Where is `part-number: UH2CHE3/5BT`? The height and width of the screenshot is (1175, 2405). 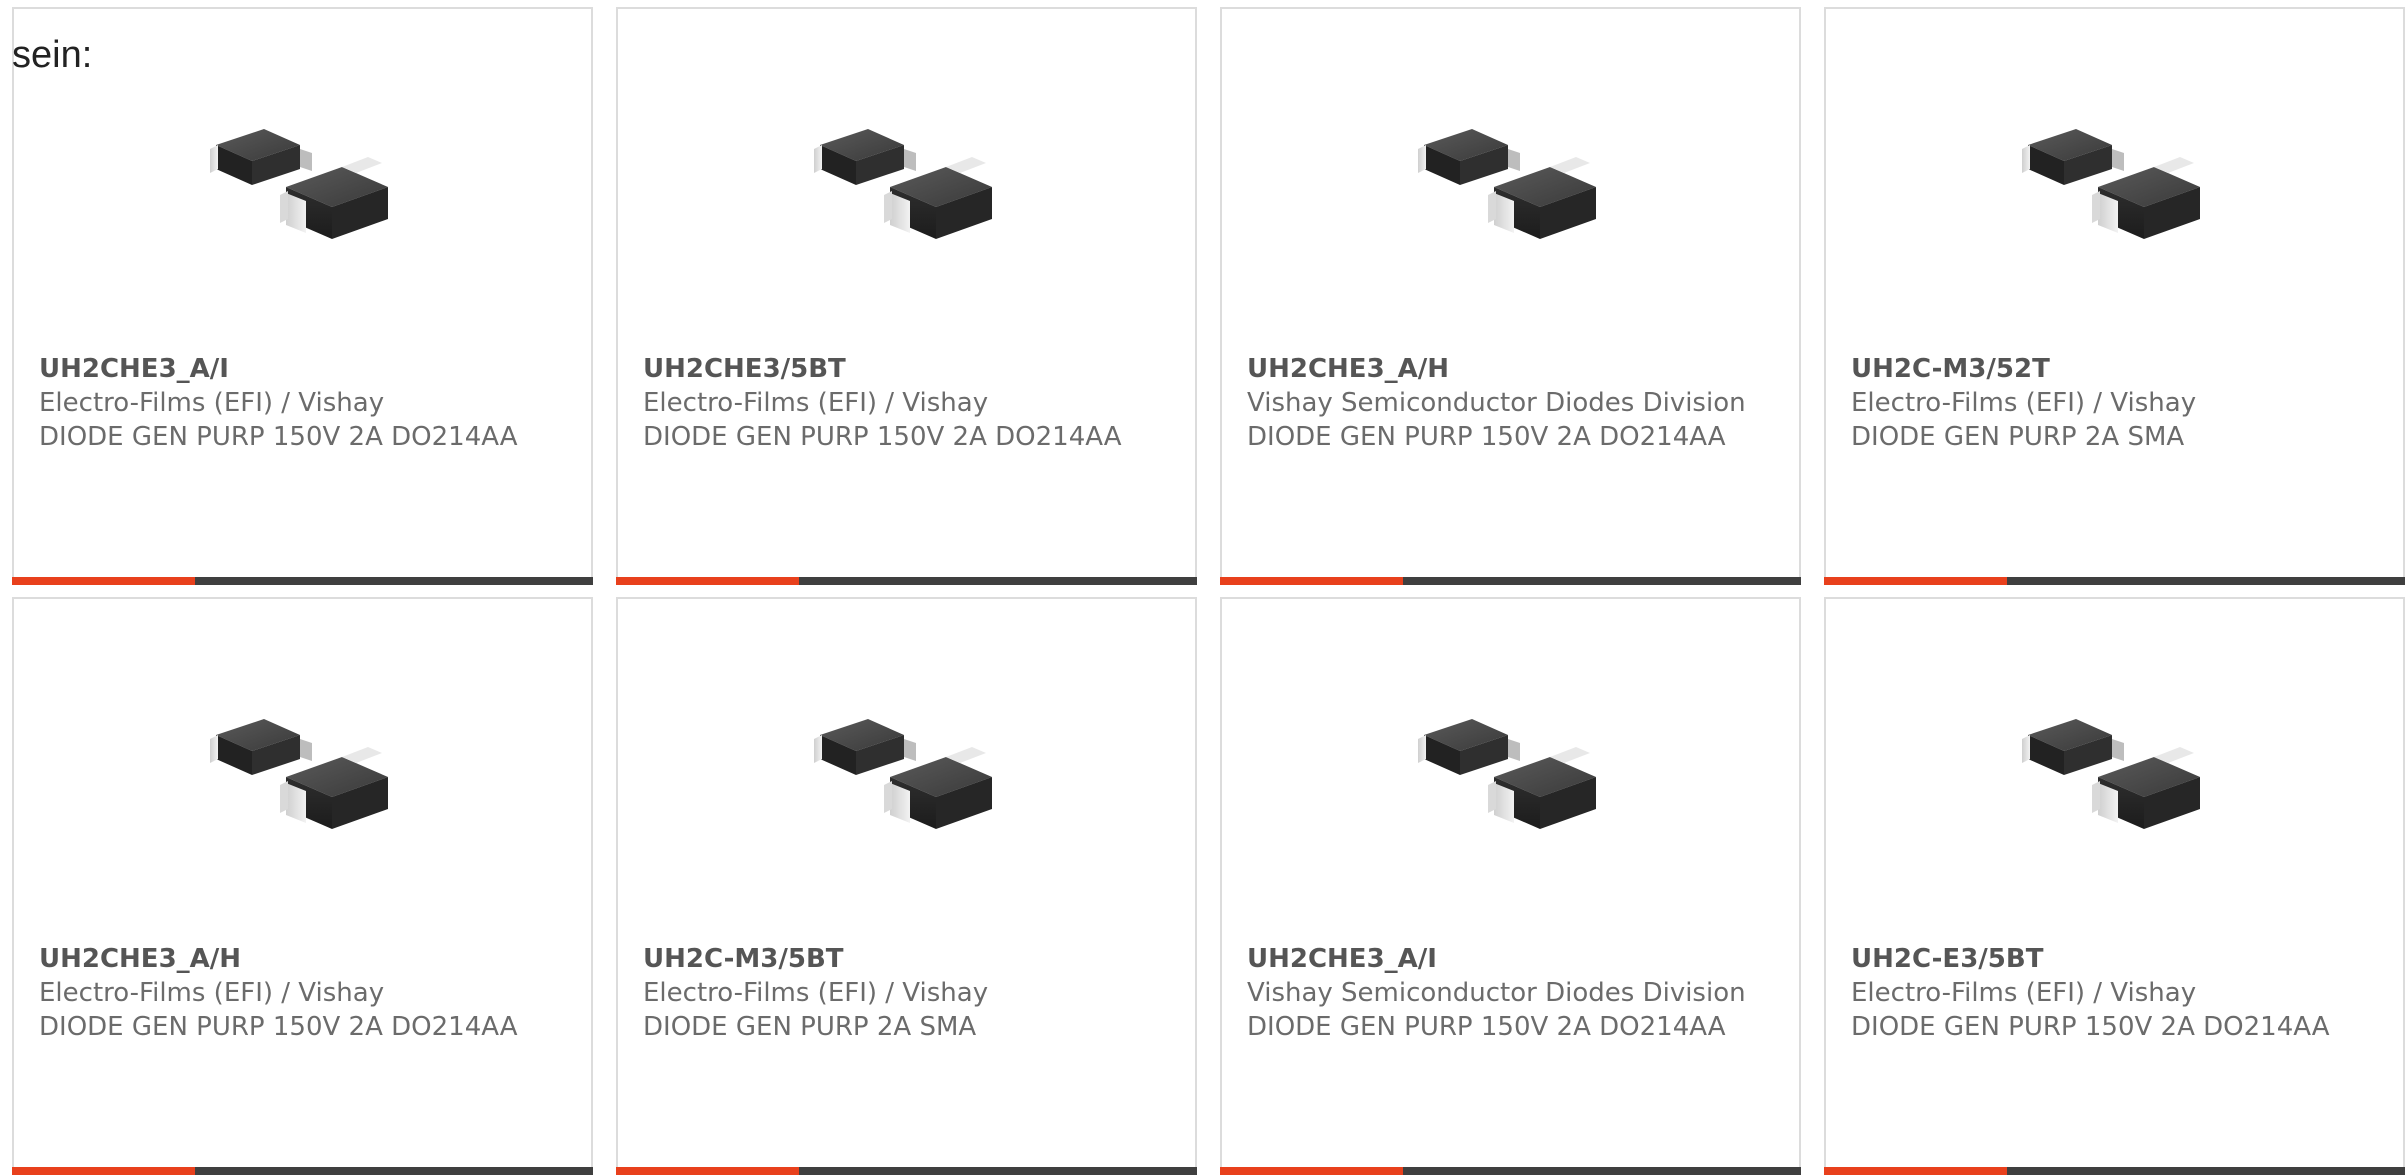
part-number: UH2CHE3/5BT is located at coordinates (903, 369).